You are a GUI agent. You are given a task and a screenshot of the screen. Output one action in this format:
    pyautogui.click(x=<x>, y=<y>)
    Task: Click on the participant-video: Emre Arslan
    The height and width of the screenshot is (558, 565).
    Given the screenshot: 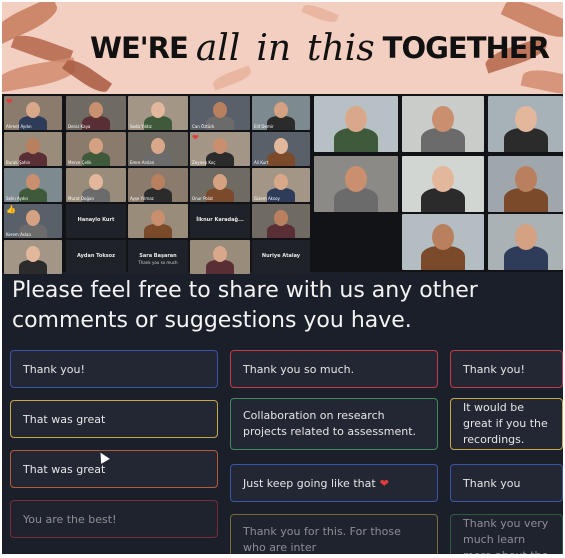 What is the action you would take?
    pyautogui.click(x=158, y=149)
    